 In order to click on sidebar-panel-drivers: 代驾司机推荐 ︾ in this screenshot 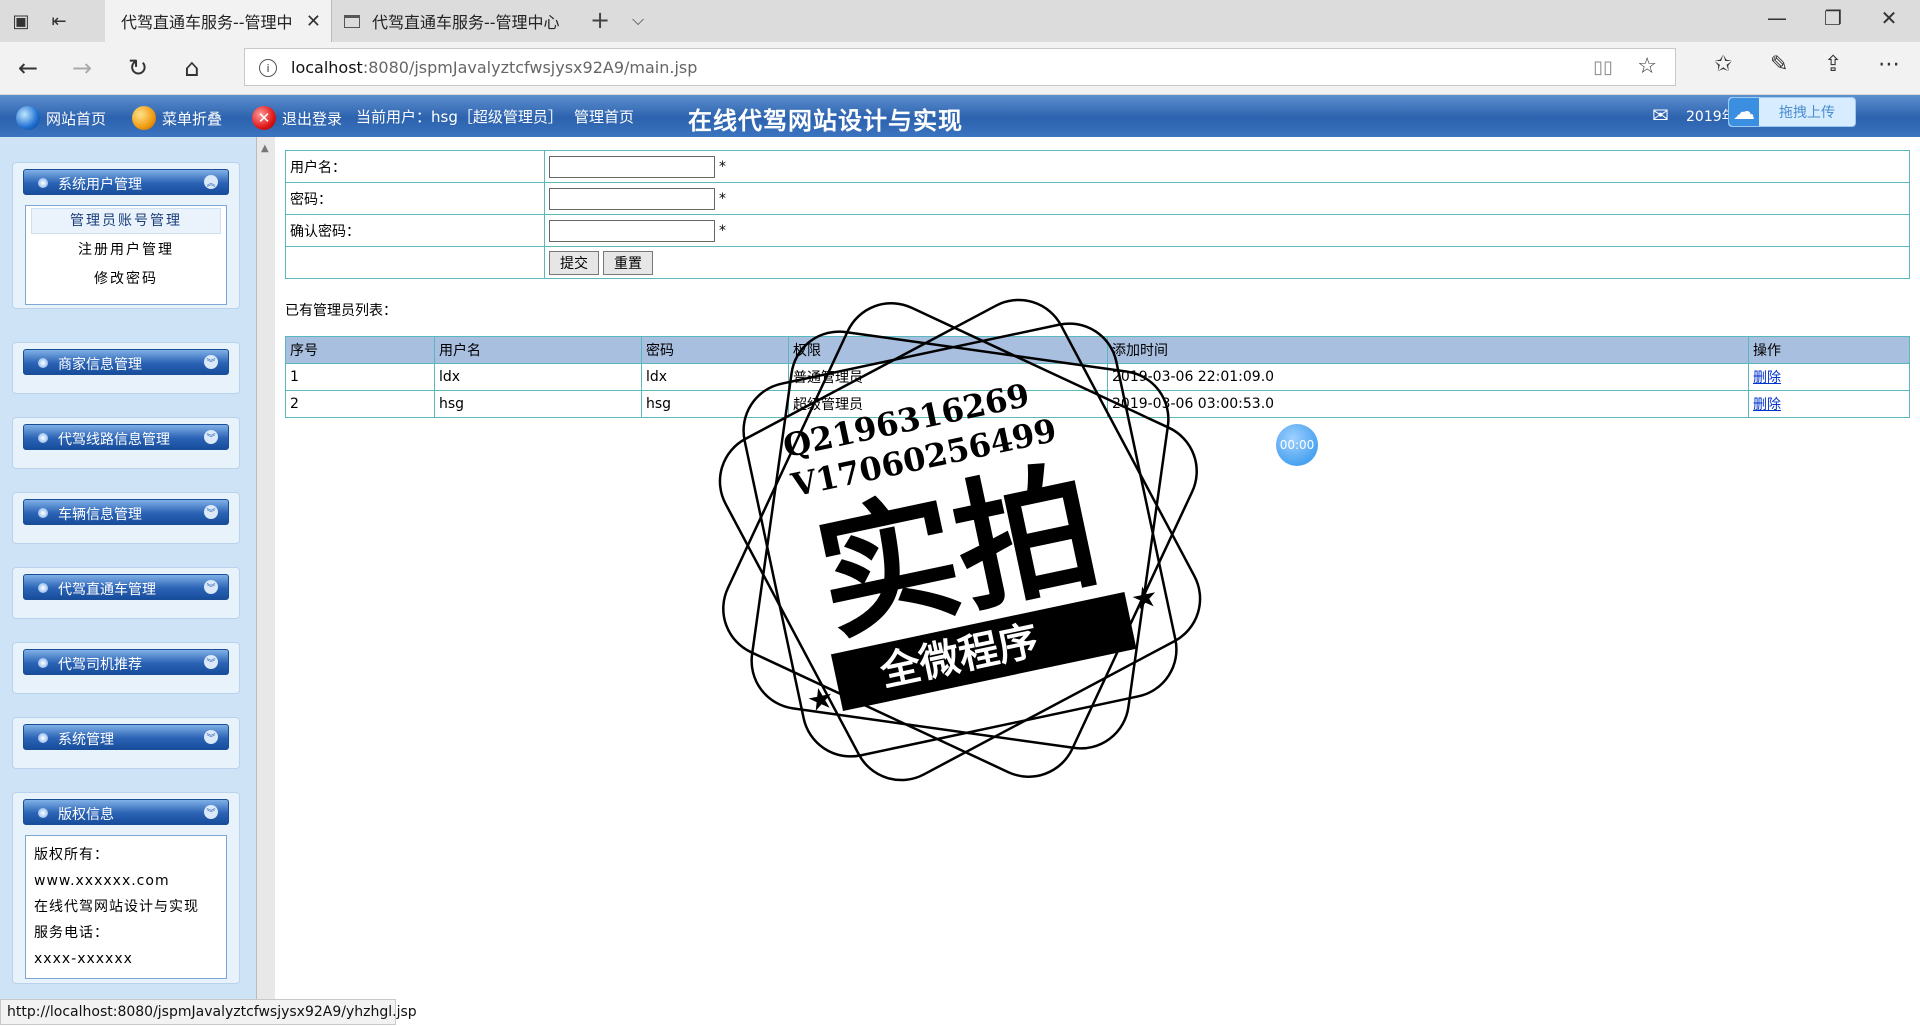, I will do `click(126, 668)`.